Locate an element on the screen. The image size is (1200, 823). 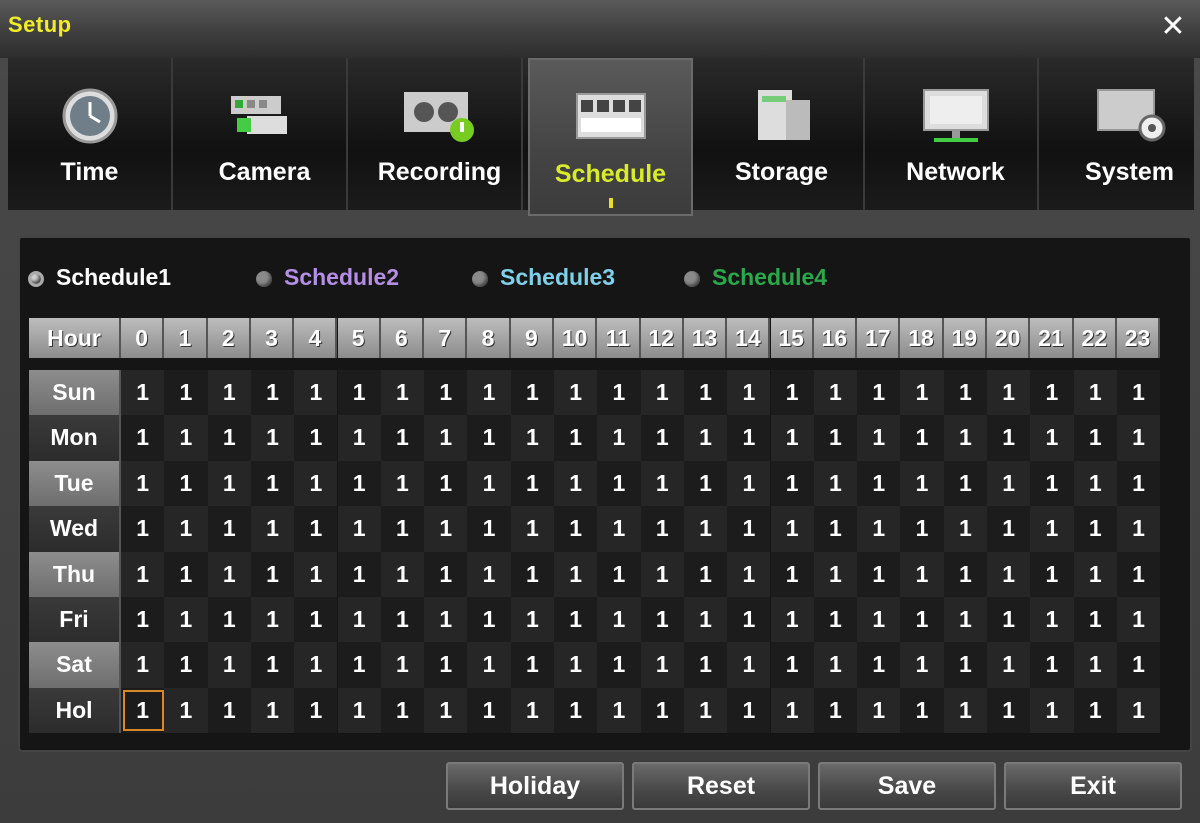
tab-recording: Recording is located at coordinates (440, 134).